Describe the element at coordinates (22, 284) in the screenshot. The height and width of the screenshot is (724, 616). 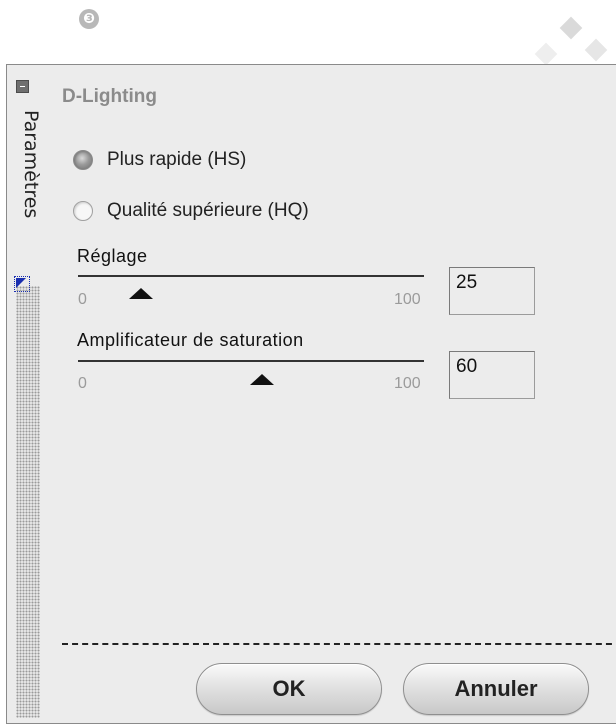
I see `expand-marker-icon` at that location.